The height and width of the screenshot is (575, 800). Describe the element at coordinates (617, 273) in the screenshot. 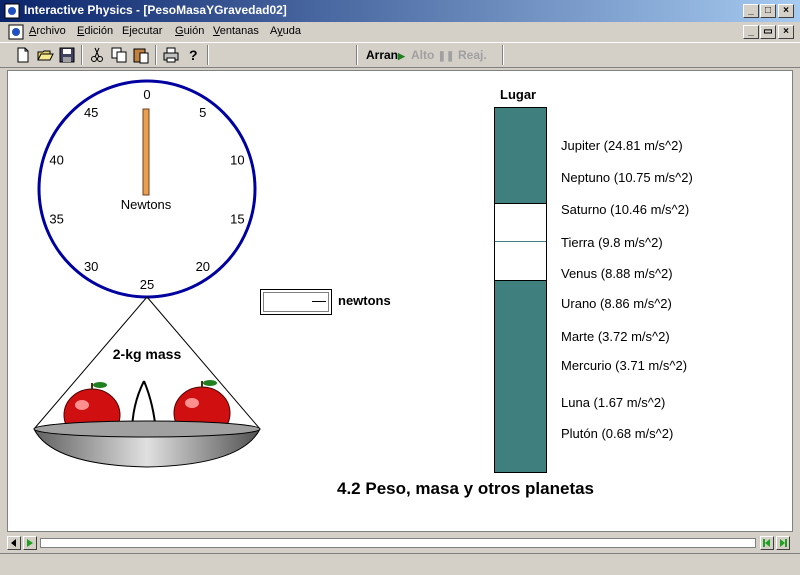

I see `planet-venus: Venus (8.88 m/s^2)` at that location.